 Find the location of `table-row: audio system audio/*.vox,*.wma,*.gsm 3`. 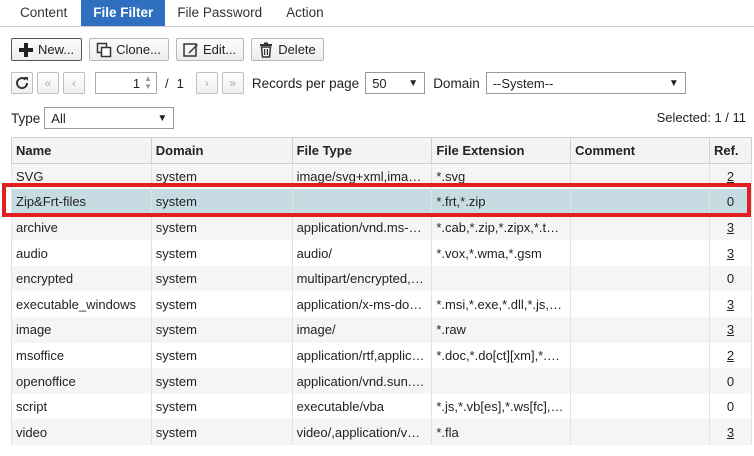

table-row: audio system audio/*.vox,*.wma,*.gsm 3 is located at coordinates (382, 253).